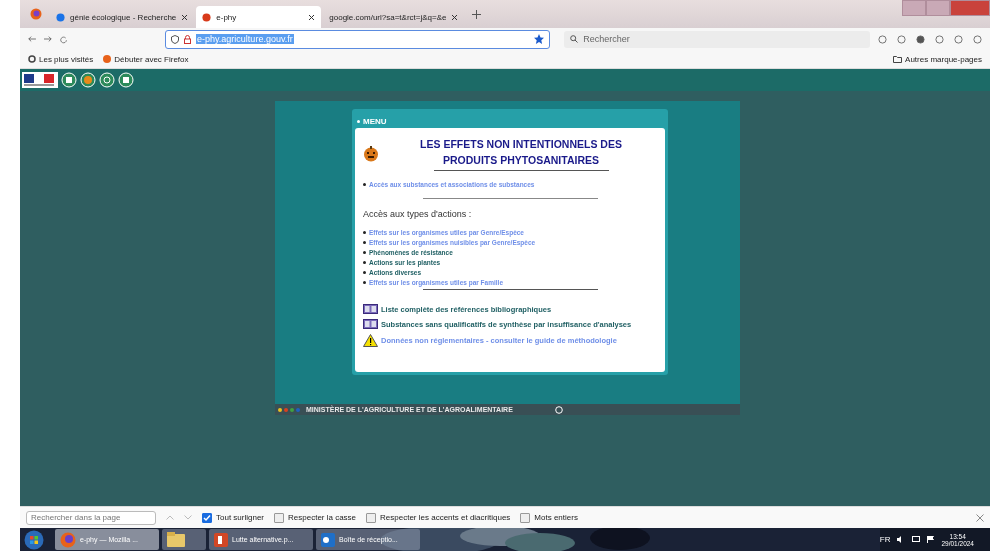  Describe the element at coordinates (40, 80) in the screenshot. I see `flag-logo` at that location.